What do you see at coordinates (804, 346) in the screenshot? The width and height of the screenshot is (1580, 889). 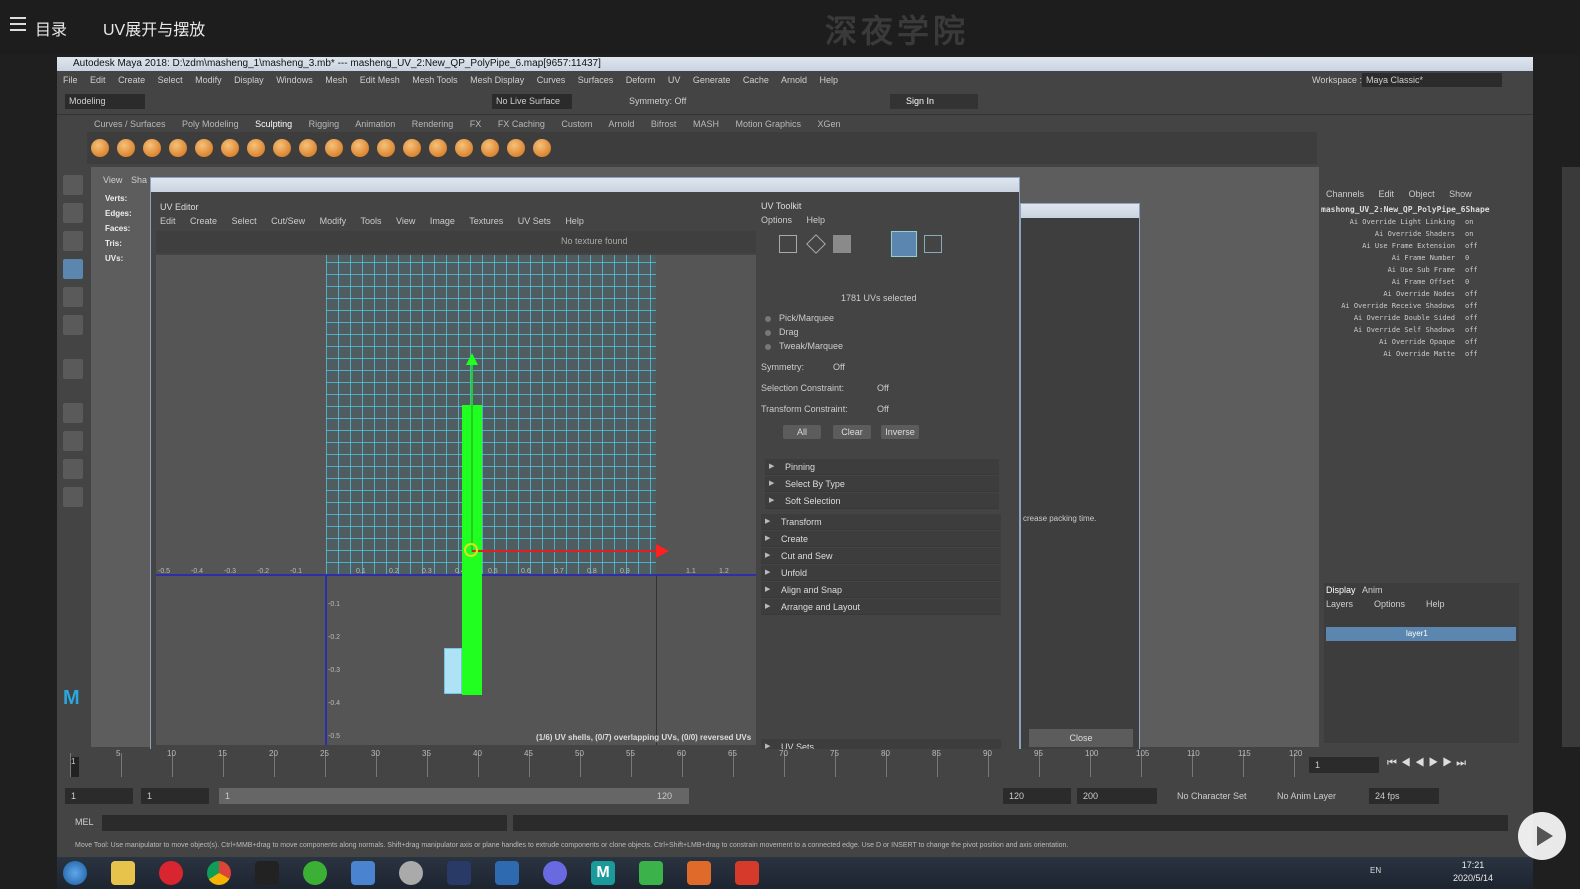 I see `tweak-marquee-radio: Tweak/Marquee` at bounding box center [804, 346].